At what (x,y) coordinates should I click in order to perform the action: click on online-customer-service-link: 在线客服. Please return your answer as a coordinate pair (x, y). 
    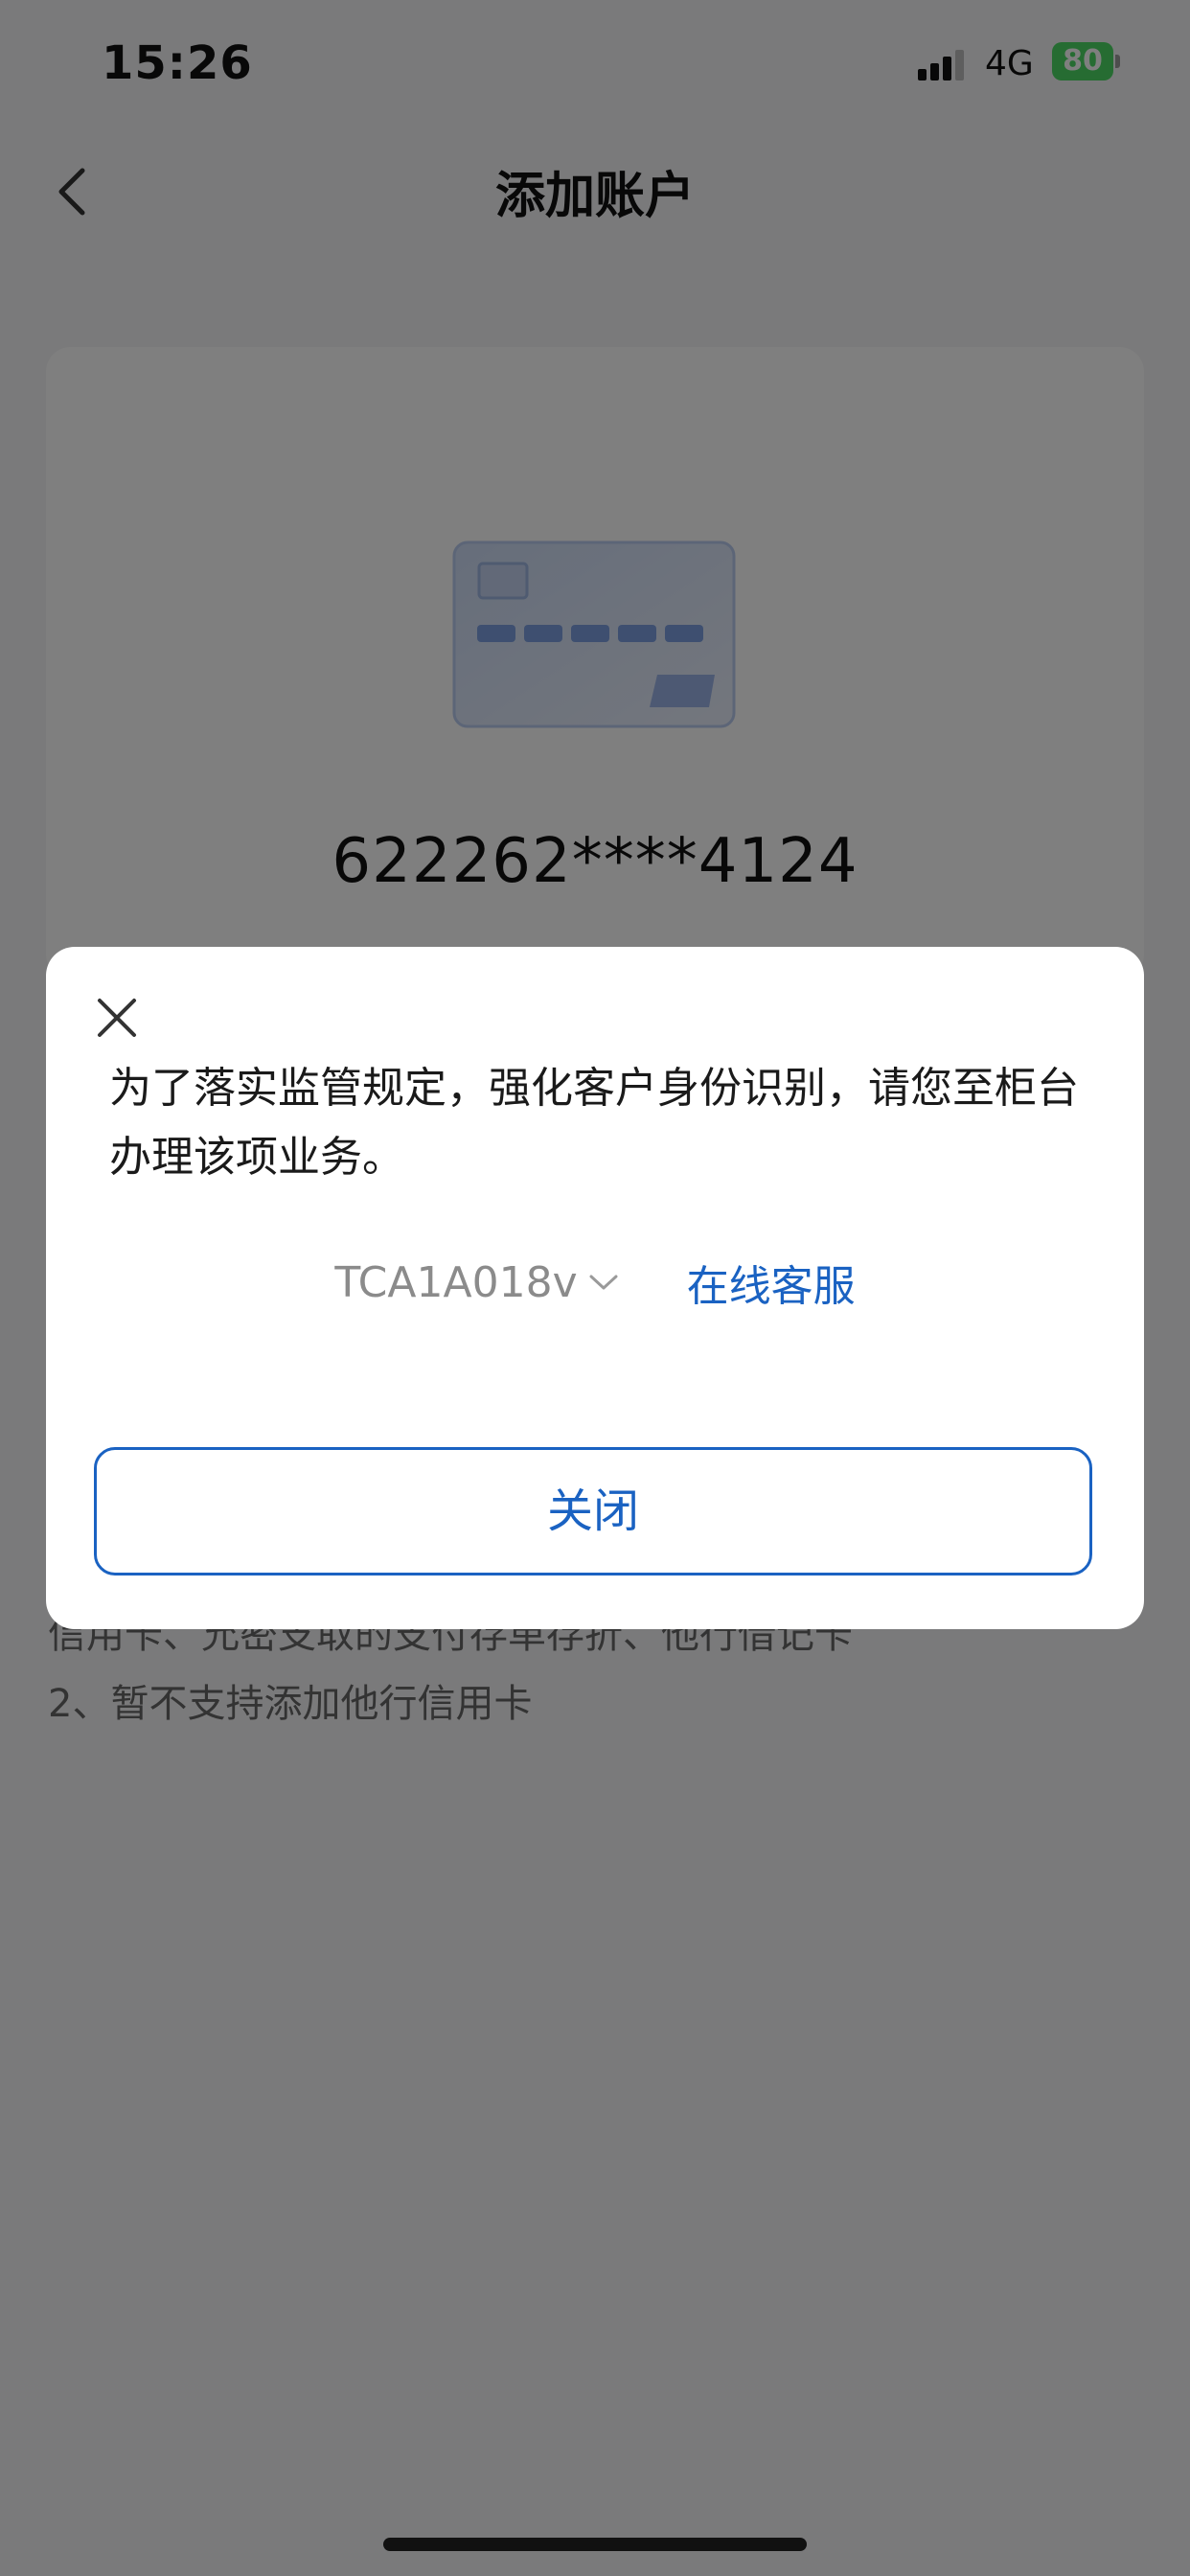
    Looking at the image, I should click on (772, 1282).